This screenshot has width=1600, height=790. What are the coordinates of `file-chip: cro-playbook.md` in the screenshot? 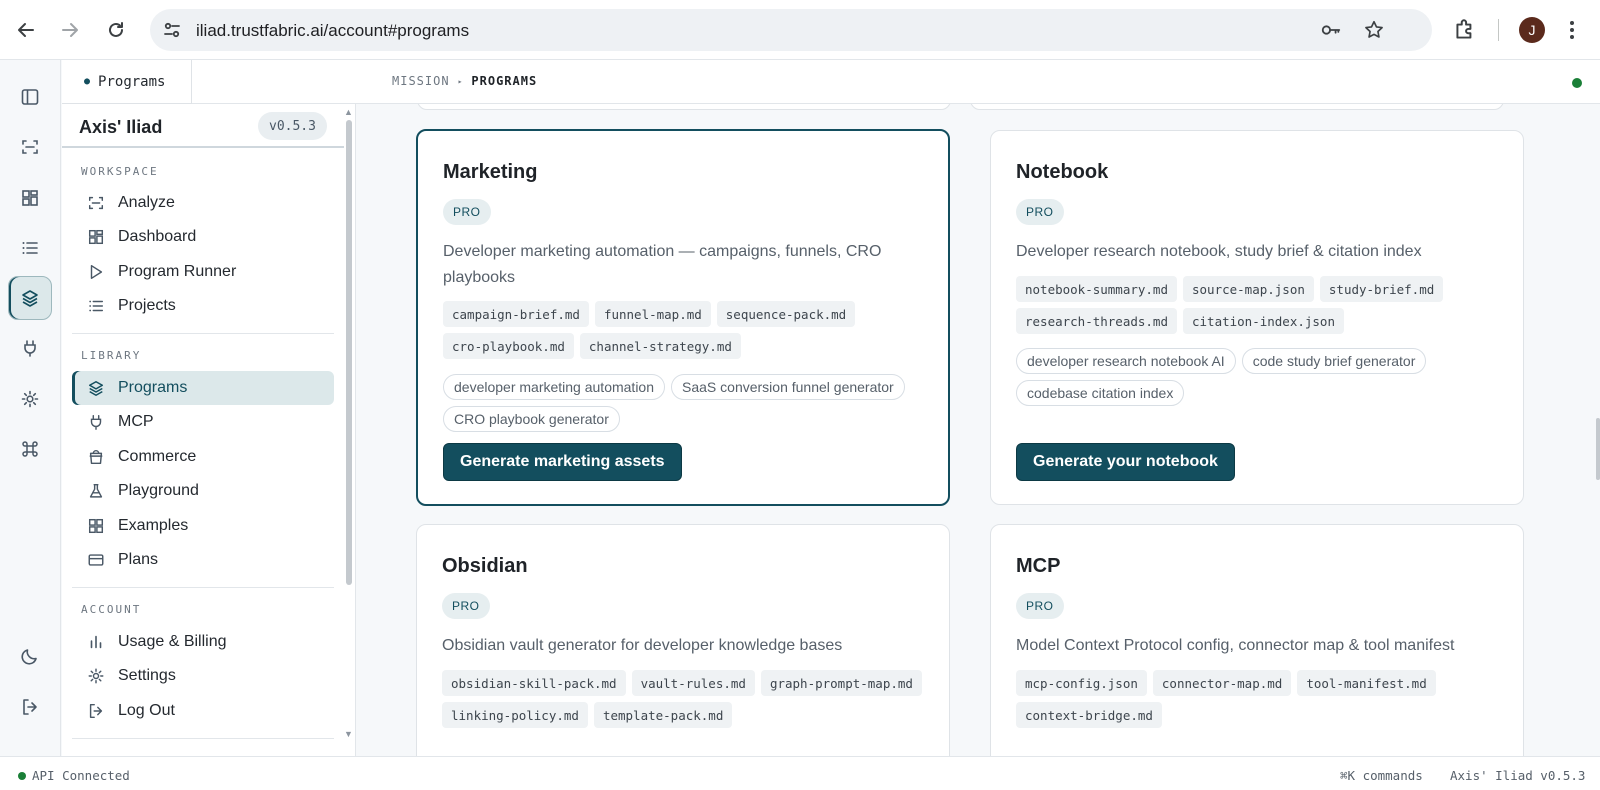 It's located at (508, 346).